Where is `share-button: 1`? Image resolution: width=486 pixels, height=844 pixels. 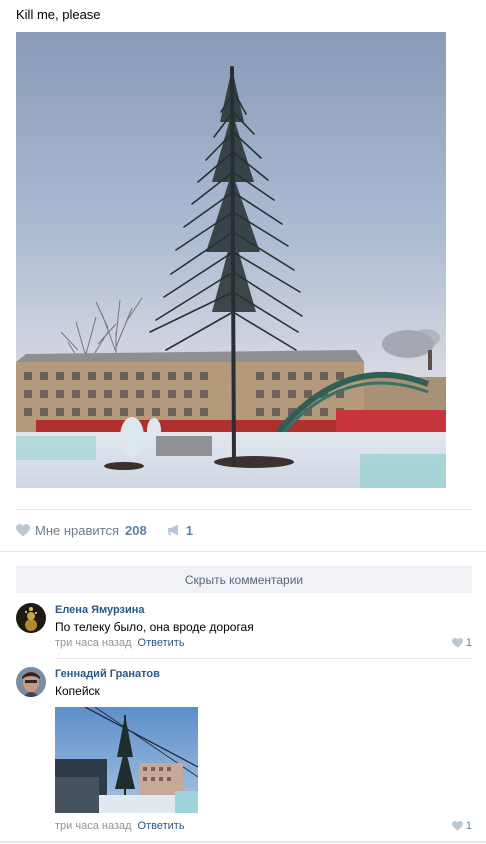
share-button: 1 is located at coordinates (180, 530).